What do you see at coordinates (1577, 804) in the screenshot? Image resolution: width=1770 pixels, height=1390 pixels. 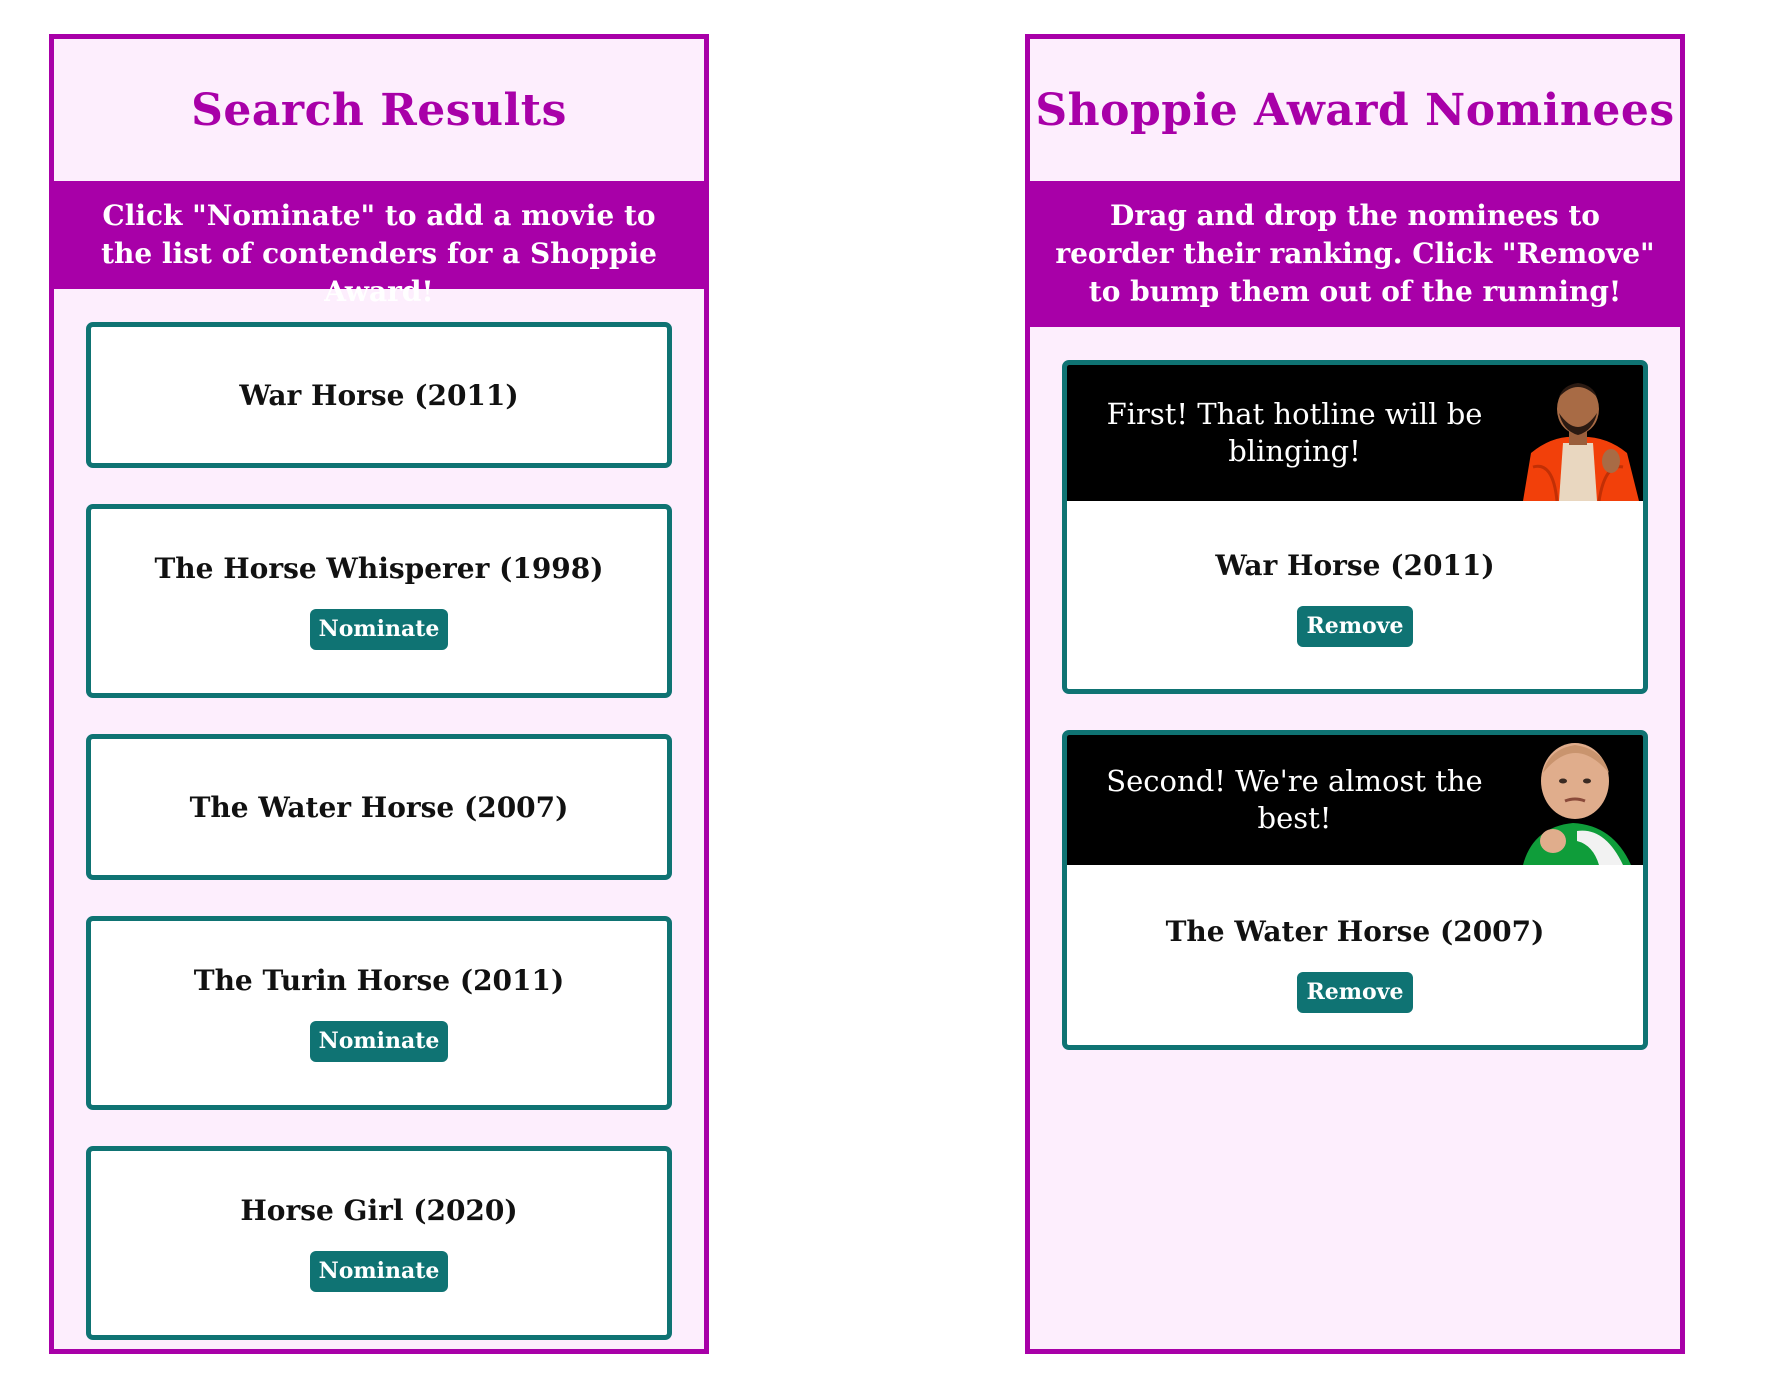 I see `success-kid-fist-image` at bounding box center [1577, 804].